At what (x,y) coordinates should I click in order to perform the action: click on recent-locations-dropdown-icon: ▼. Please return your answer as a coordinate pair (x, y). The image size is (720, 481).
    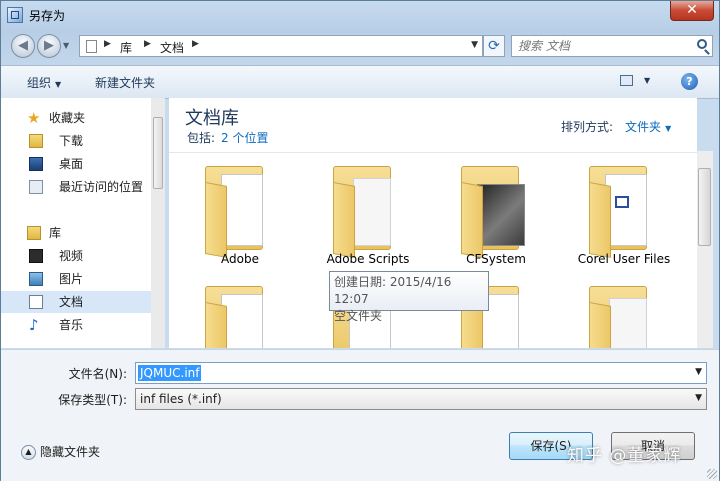
    Looking at the image, I should click on (66, 45).